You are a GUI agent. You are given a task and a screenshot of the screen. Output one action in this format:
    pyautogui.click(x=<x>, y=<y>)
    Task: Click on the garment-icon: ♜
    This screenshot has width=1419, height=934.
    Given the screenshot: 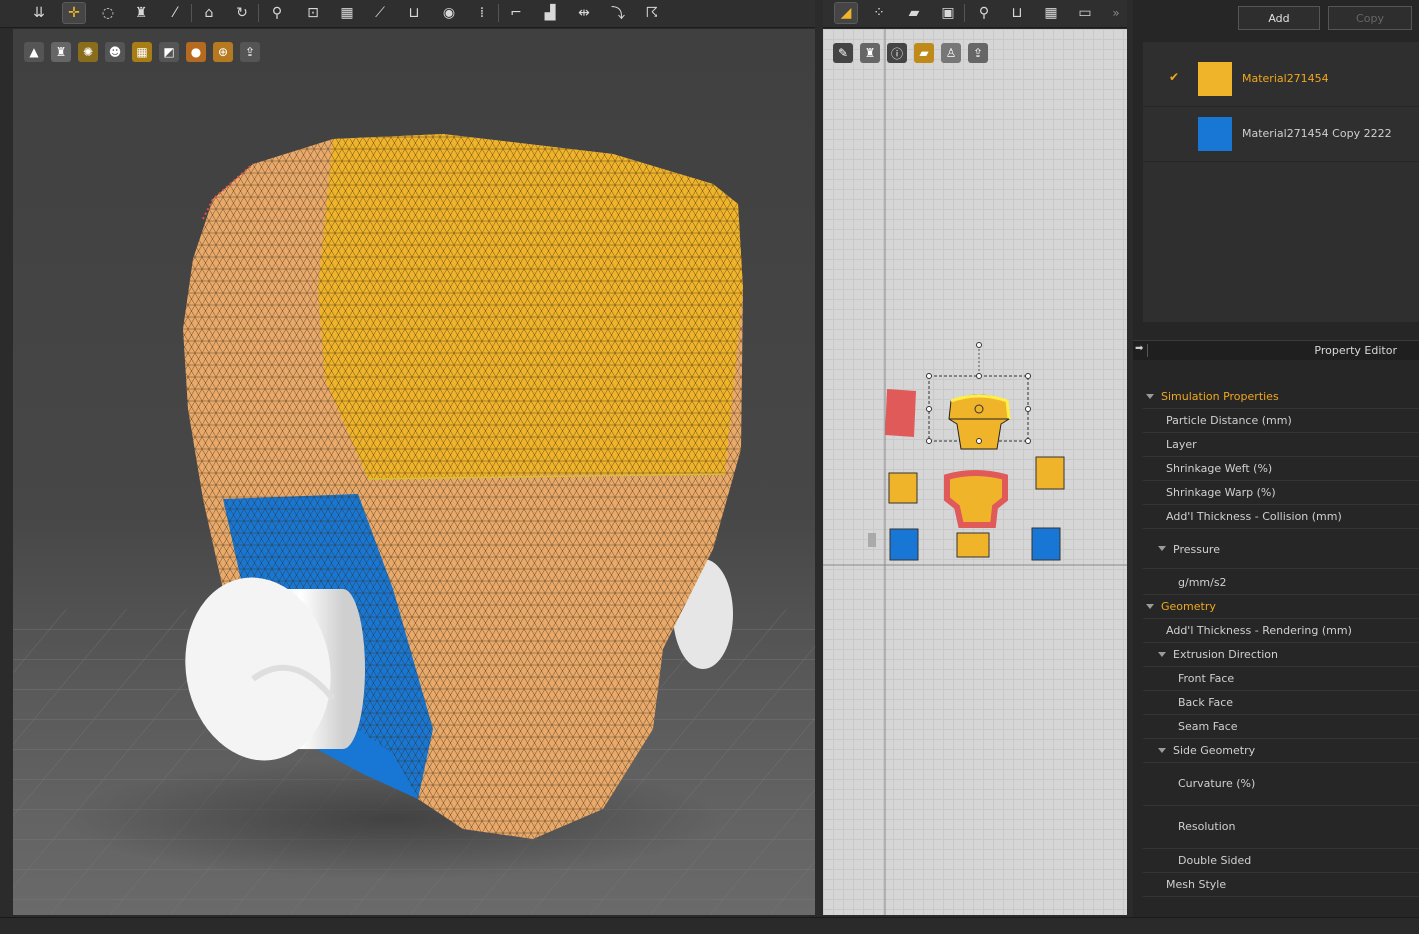 What is the action you would take?
    pyautogui.click(x=141, y=13)
    